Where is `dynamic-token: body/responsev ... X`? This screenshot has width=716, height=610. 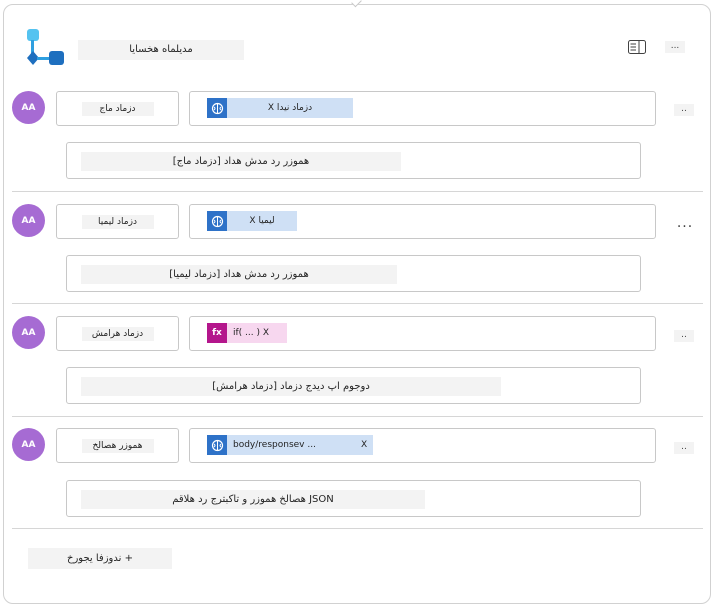 dynamic-token: body/responsev ... X is located at coordinates (290, 445).